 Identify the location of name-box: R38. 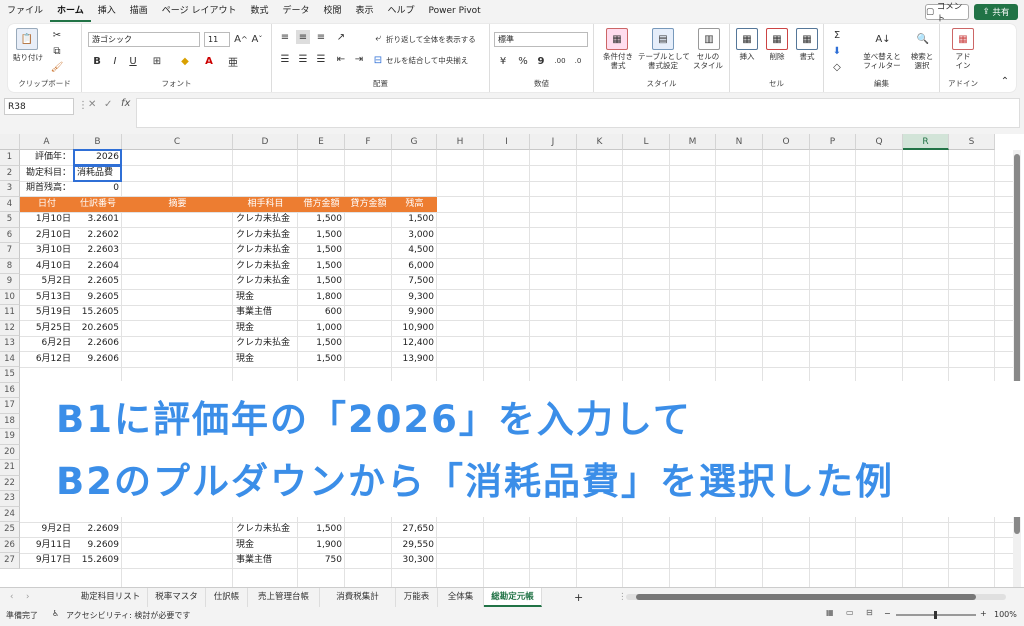
(39, 106).